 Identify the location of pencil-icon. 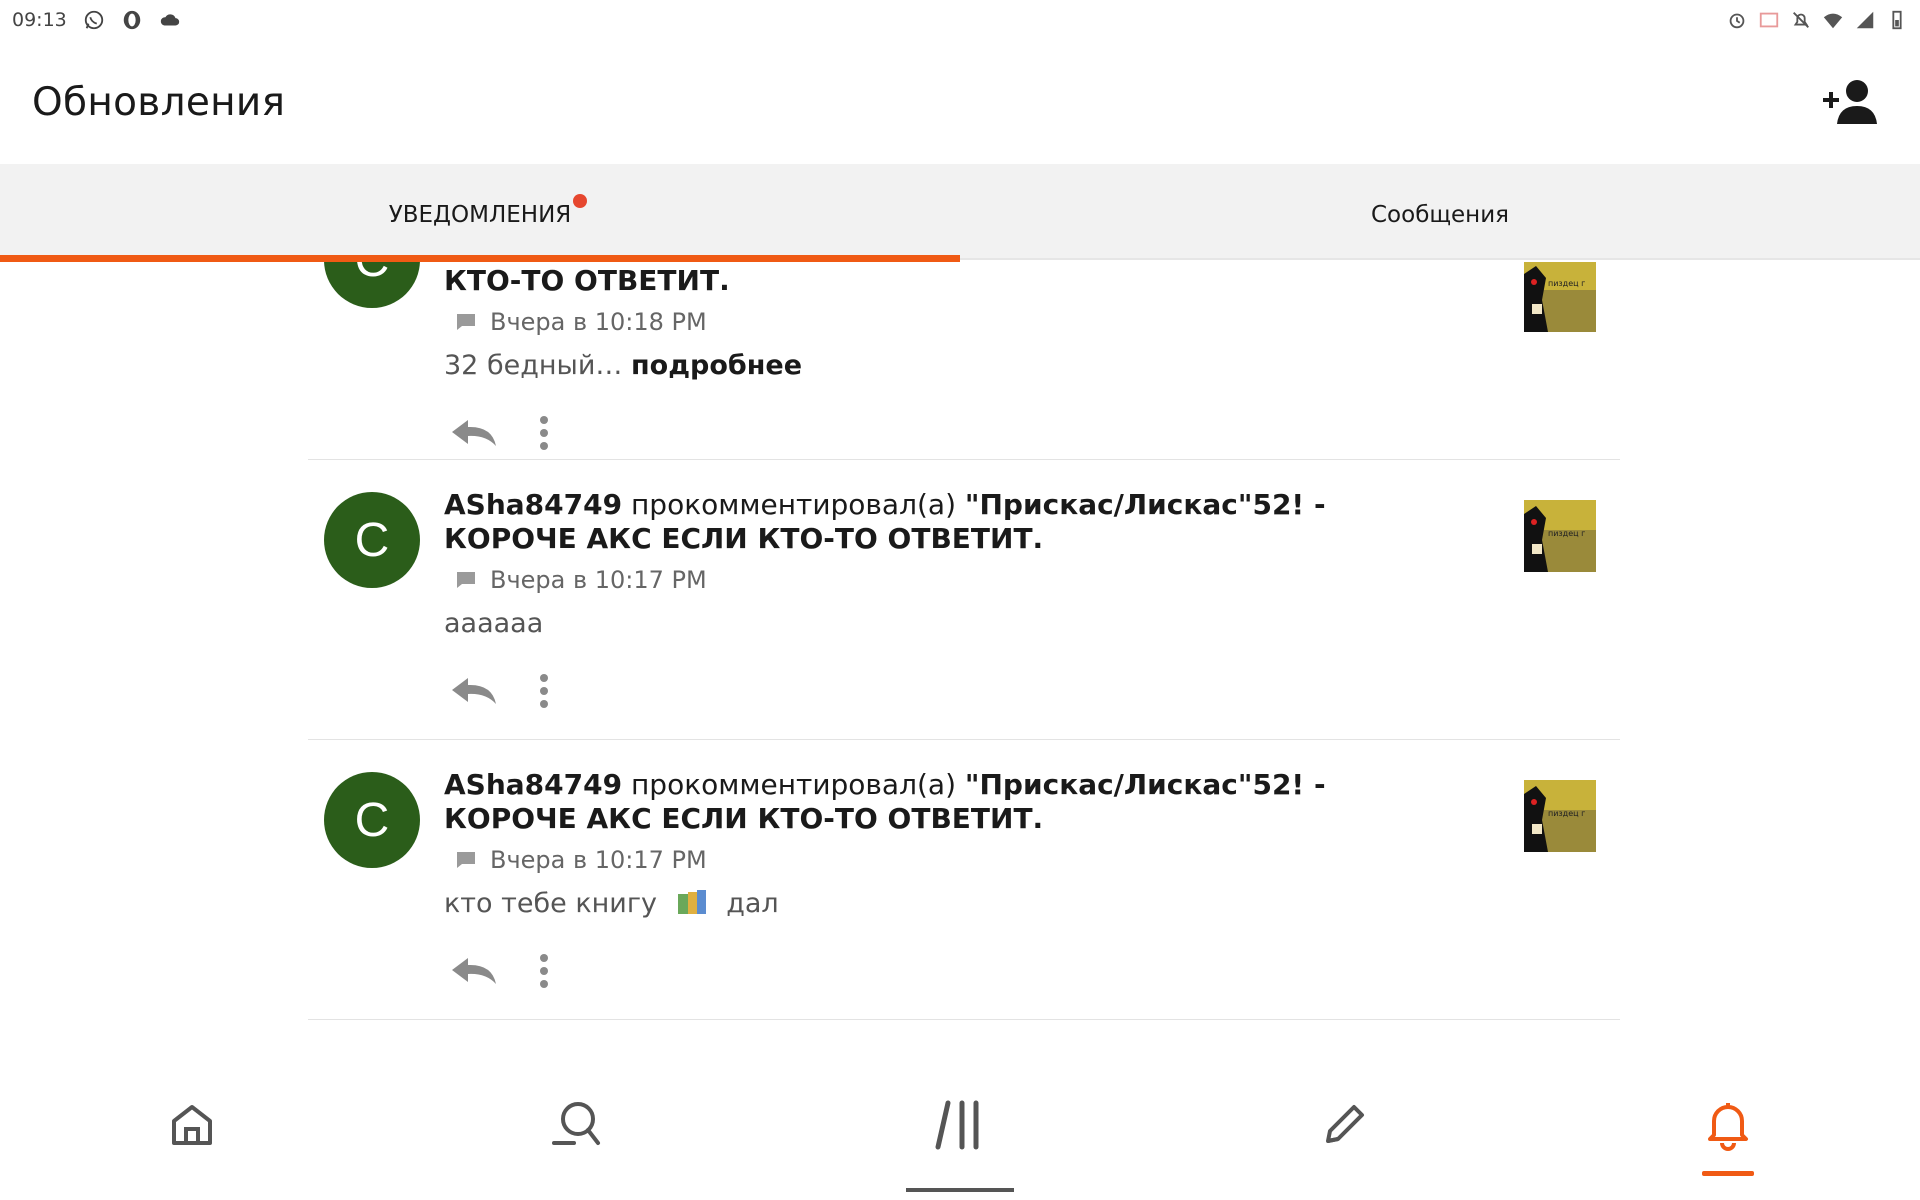
(1345, 1124).